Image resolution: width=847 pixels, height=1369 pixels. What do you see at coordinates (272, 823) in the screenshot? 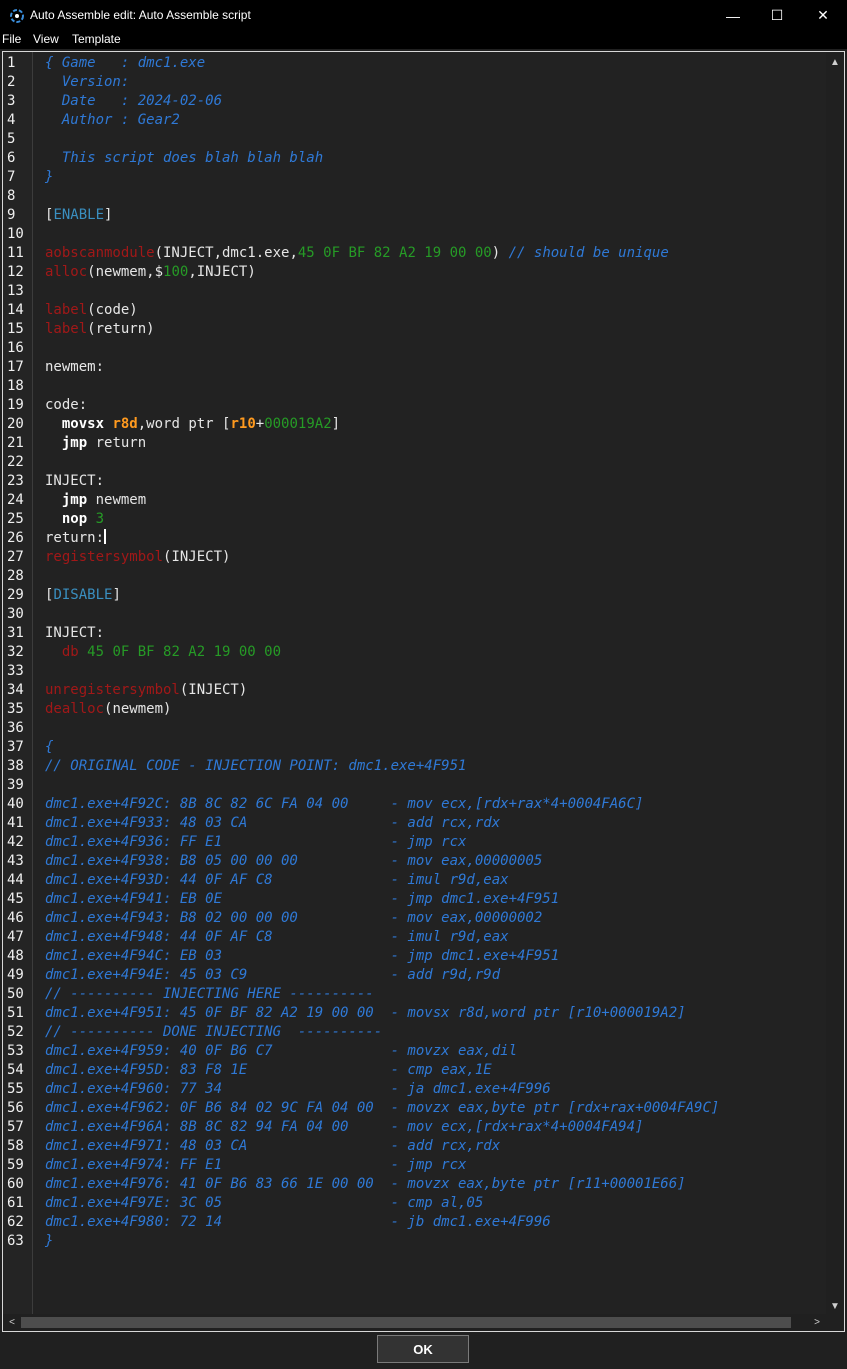
I see `code-line: dmc1.exe+4F933: 48 03 CA - add rcx,rdx` at bounding box center [272, 823].